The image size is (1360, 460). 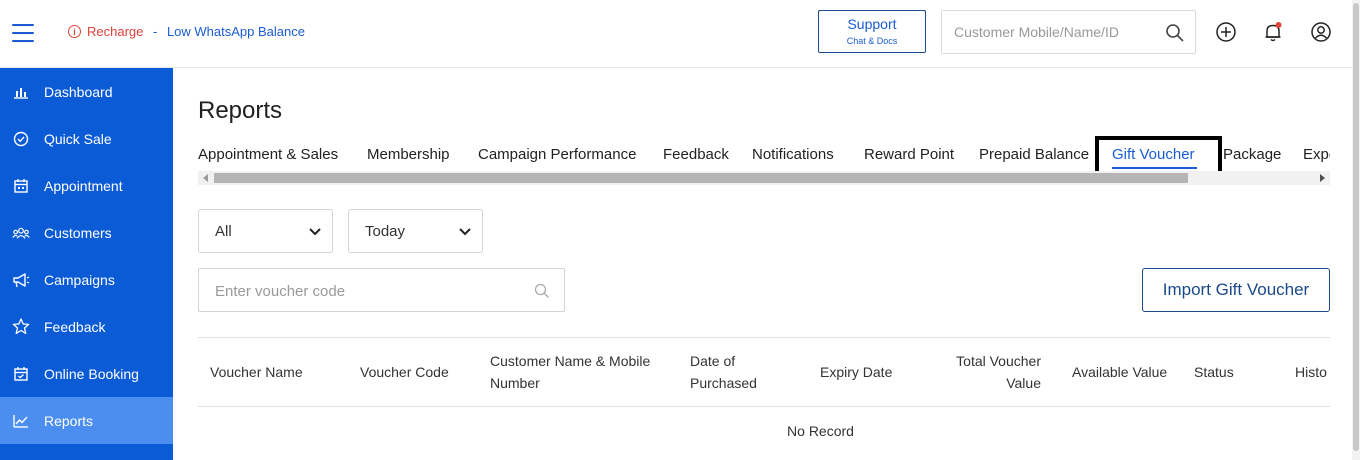 I want to click on sidebar-item-customers: Customers, so click(x=86, y=232).